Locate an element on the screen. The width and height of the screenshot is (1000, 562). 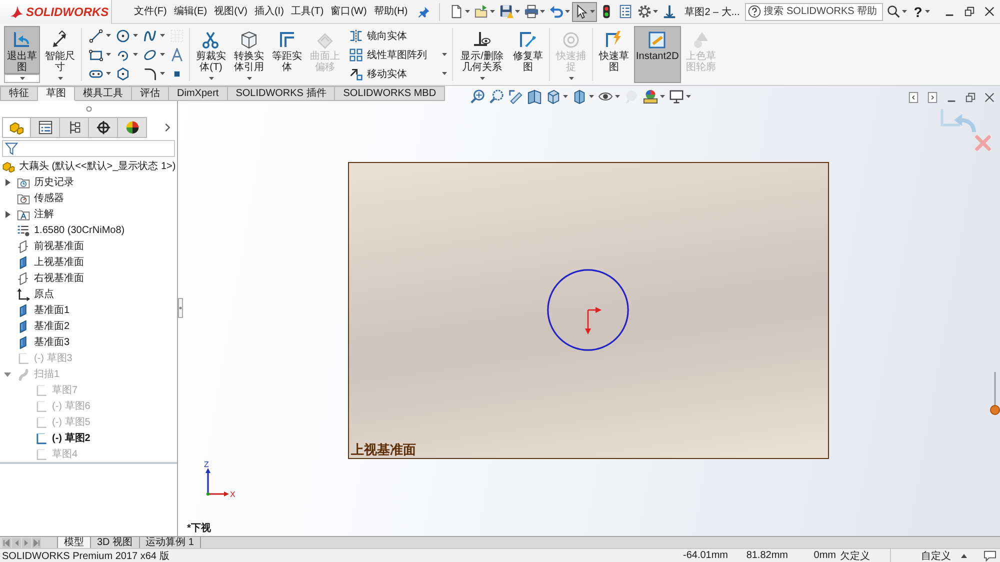
dropdown-button is located at coordinates (22, 78).